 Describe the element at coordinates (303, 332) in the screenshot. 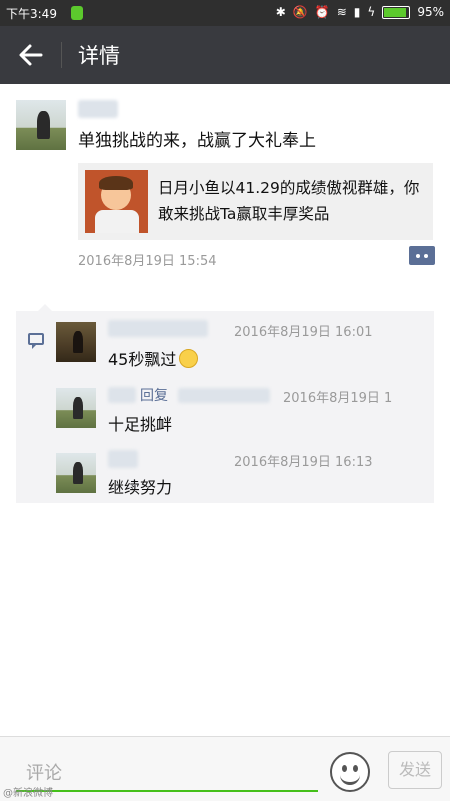

I see `comment-timestamp: 2016年8月19日 16:01` at that location.